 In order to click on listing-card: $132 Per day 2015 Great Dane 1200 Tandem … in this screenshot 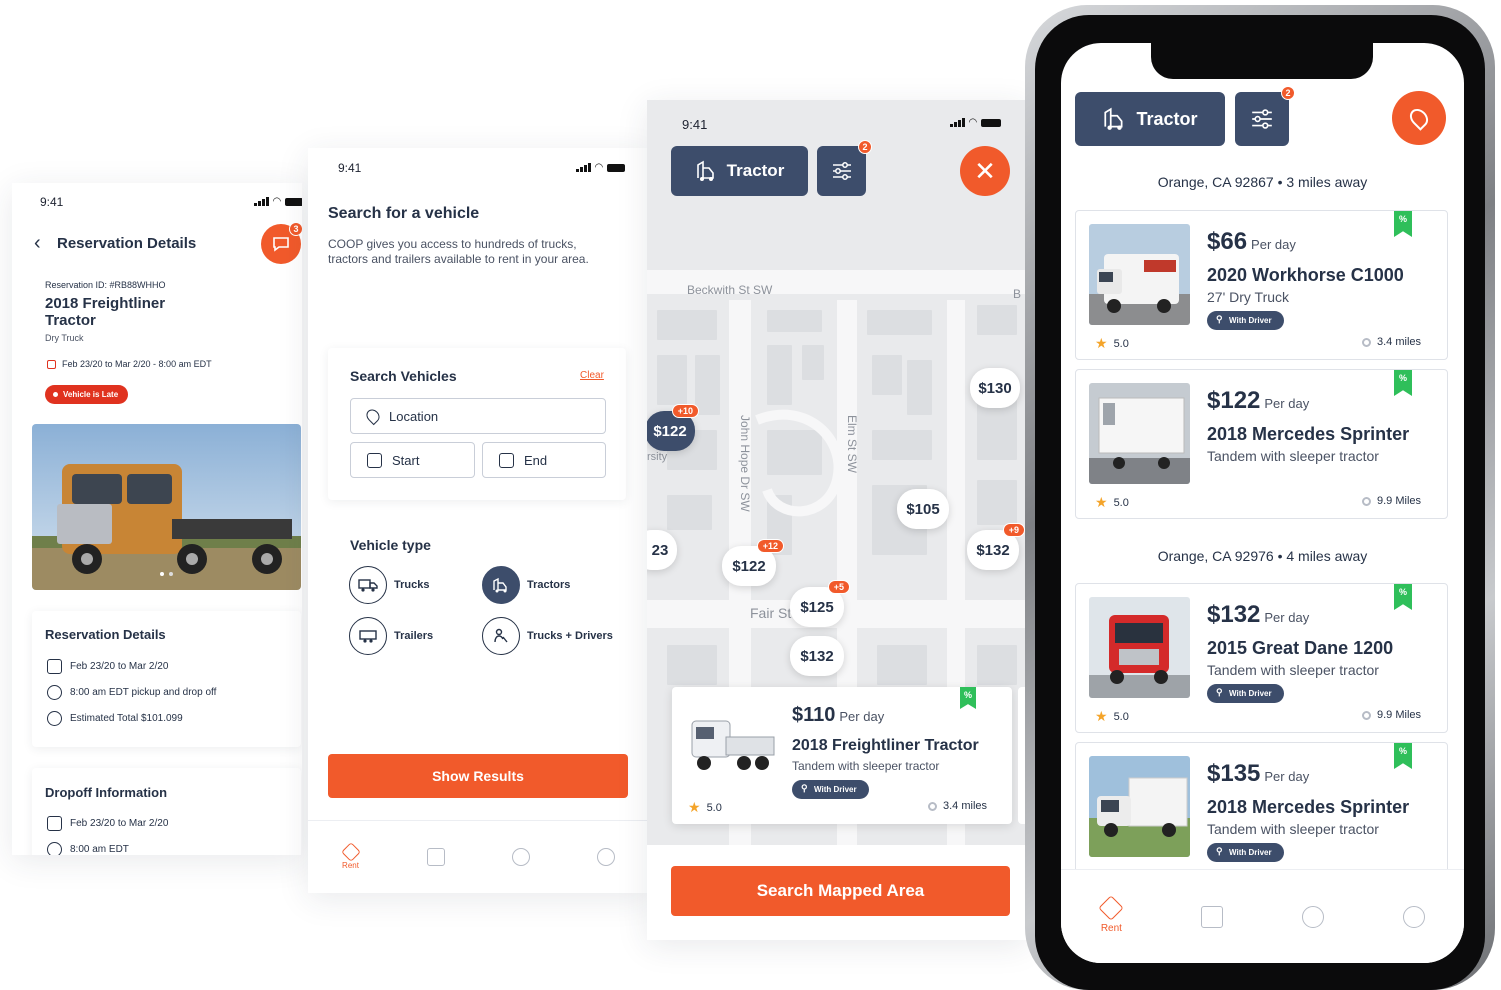, I will do `click(1261, 658)`.